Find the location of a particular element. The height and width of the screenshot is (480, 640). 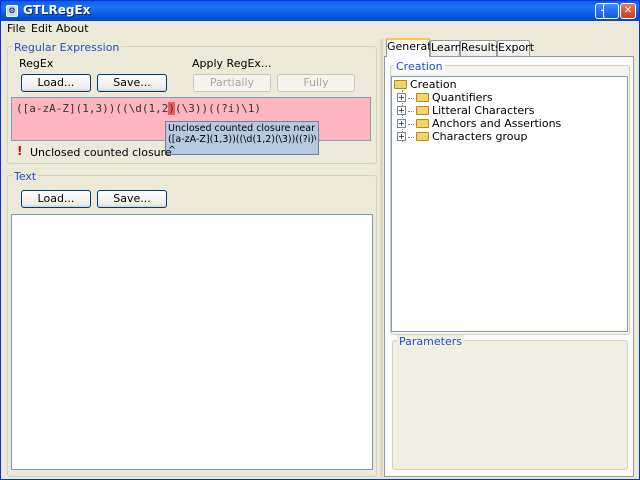

menu-bar: File Edit About is located at coordinates (320, 29).